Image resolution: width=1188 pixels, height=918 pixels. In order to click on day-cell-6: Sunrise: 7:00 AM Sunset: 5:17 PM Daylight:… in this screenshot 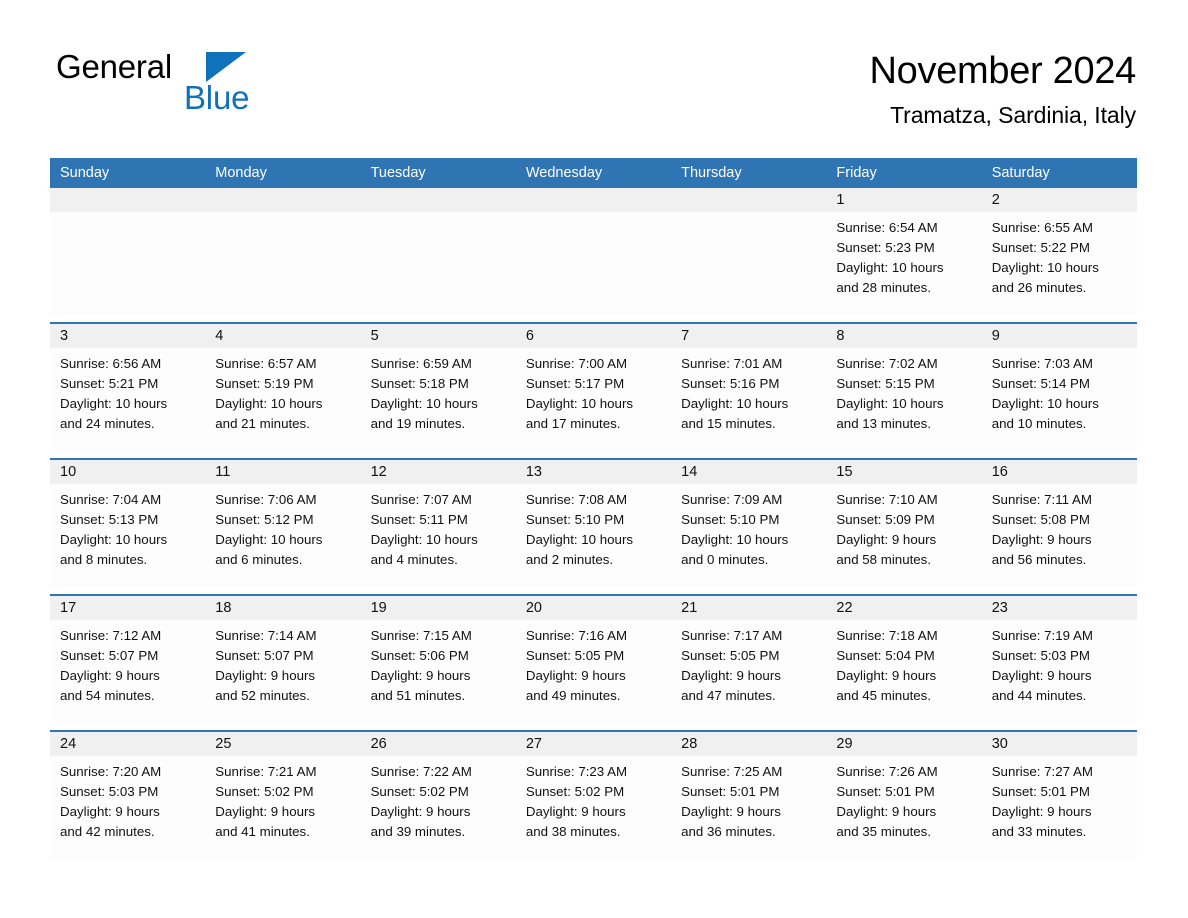, I will do `click(593, 399)`.